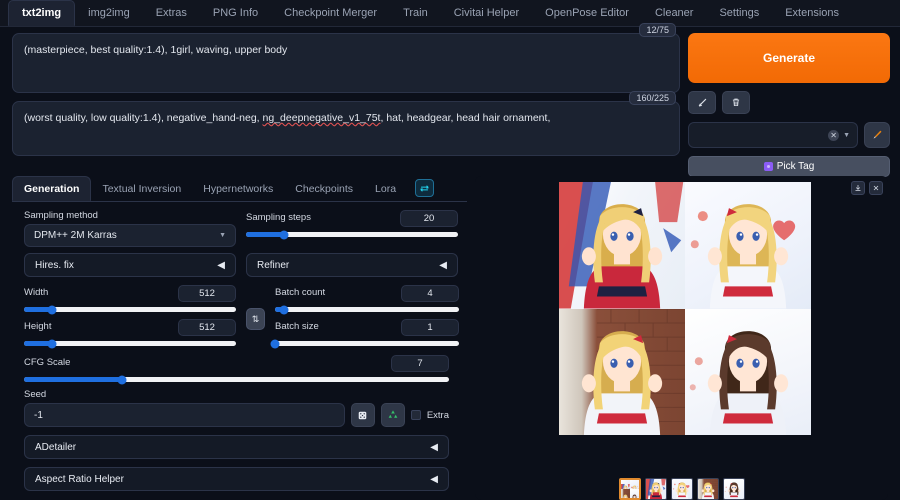 This screenshot has height=500, width=900. Describe the element at coordinates (834, 135) in the screenshot. I see `clear-x-icon: ✕` at that location.